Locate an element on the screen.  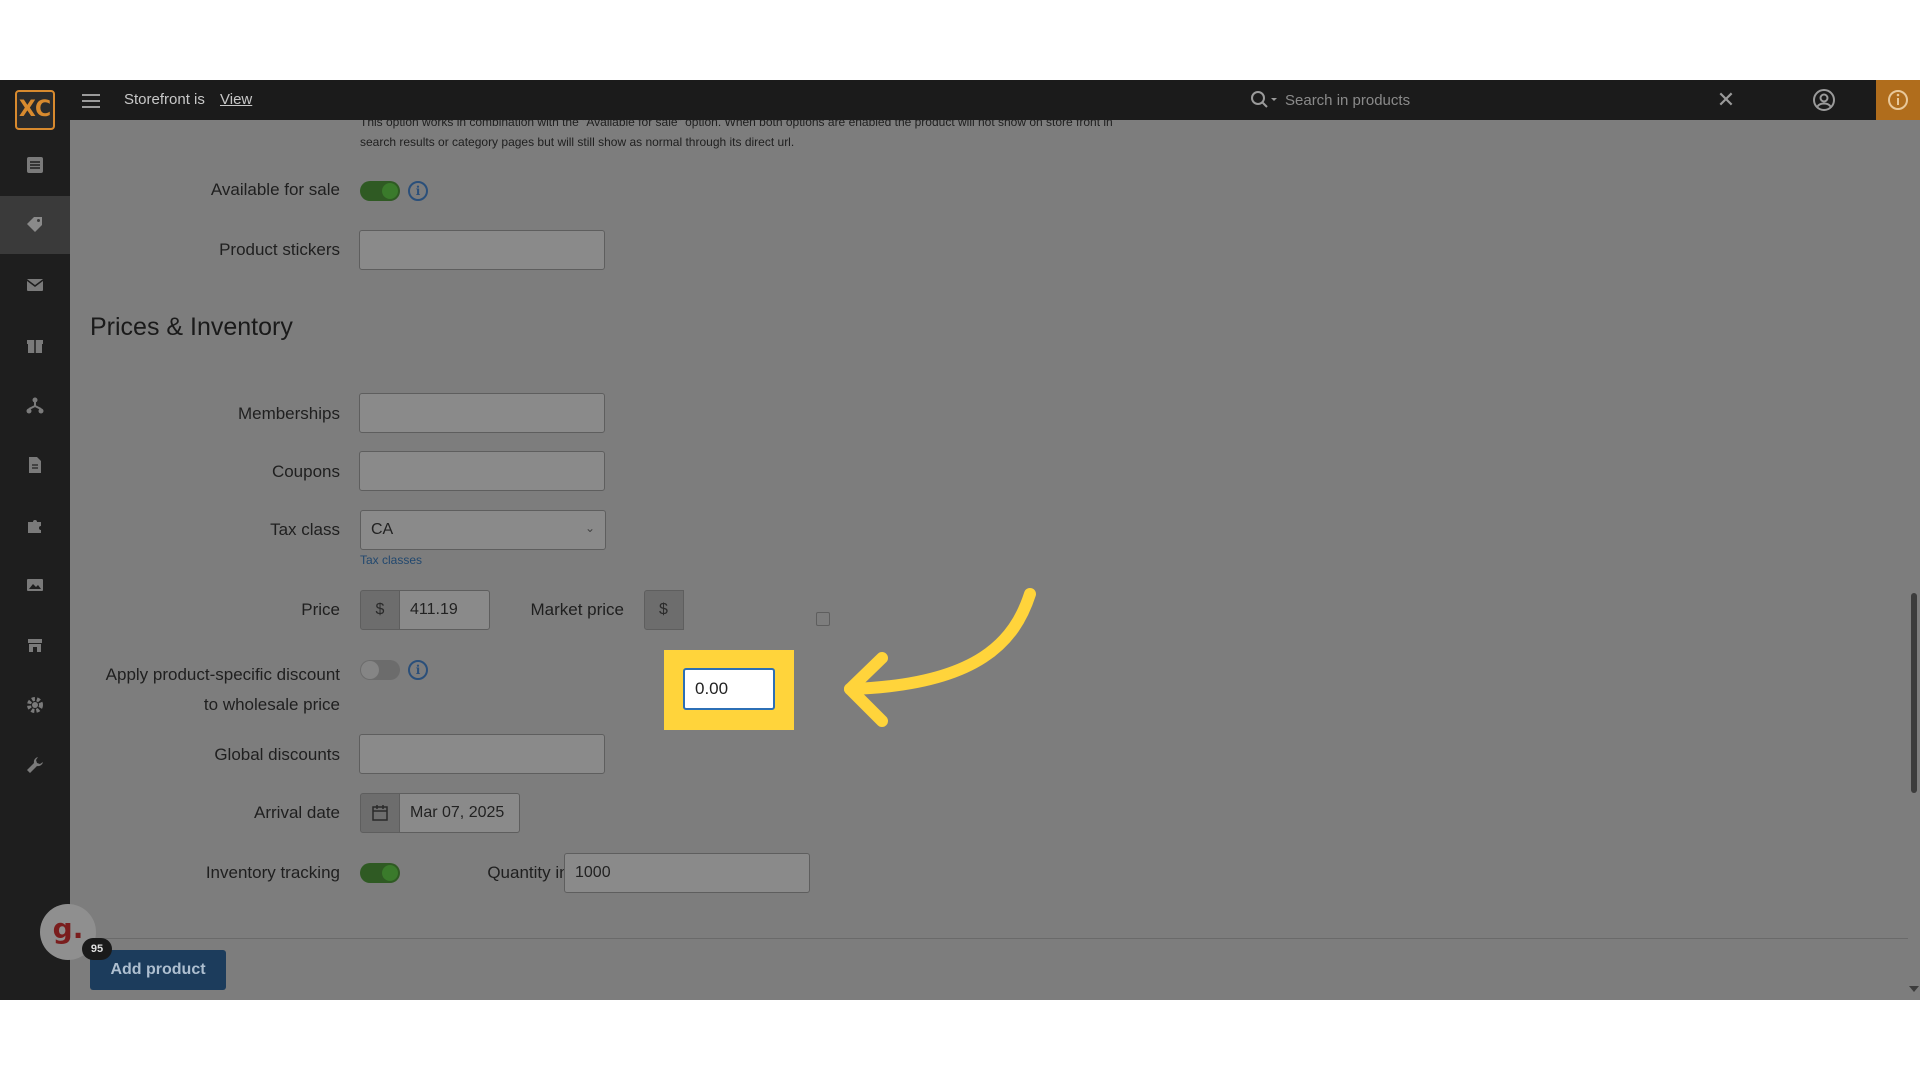
store-icon is located at coordinates (35, 645).